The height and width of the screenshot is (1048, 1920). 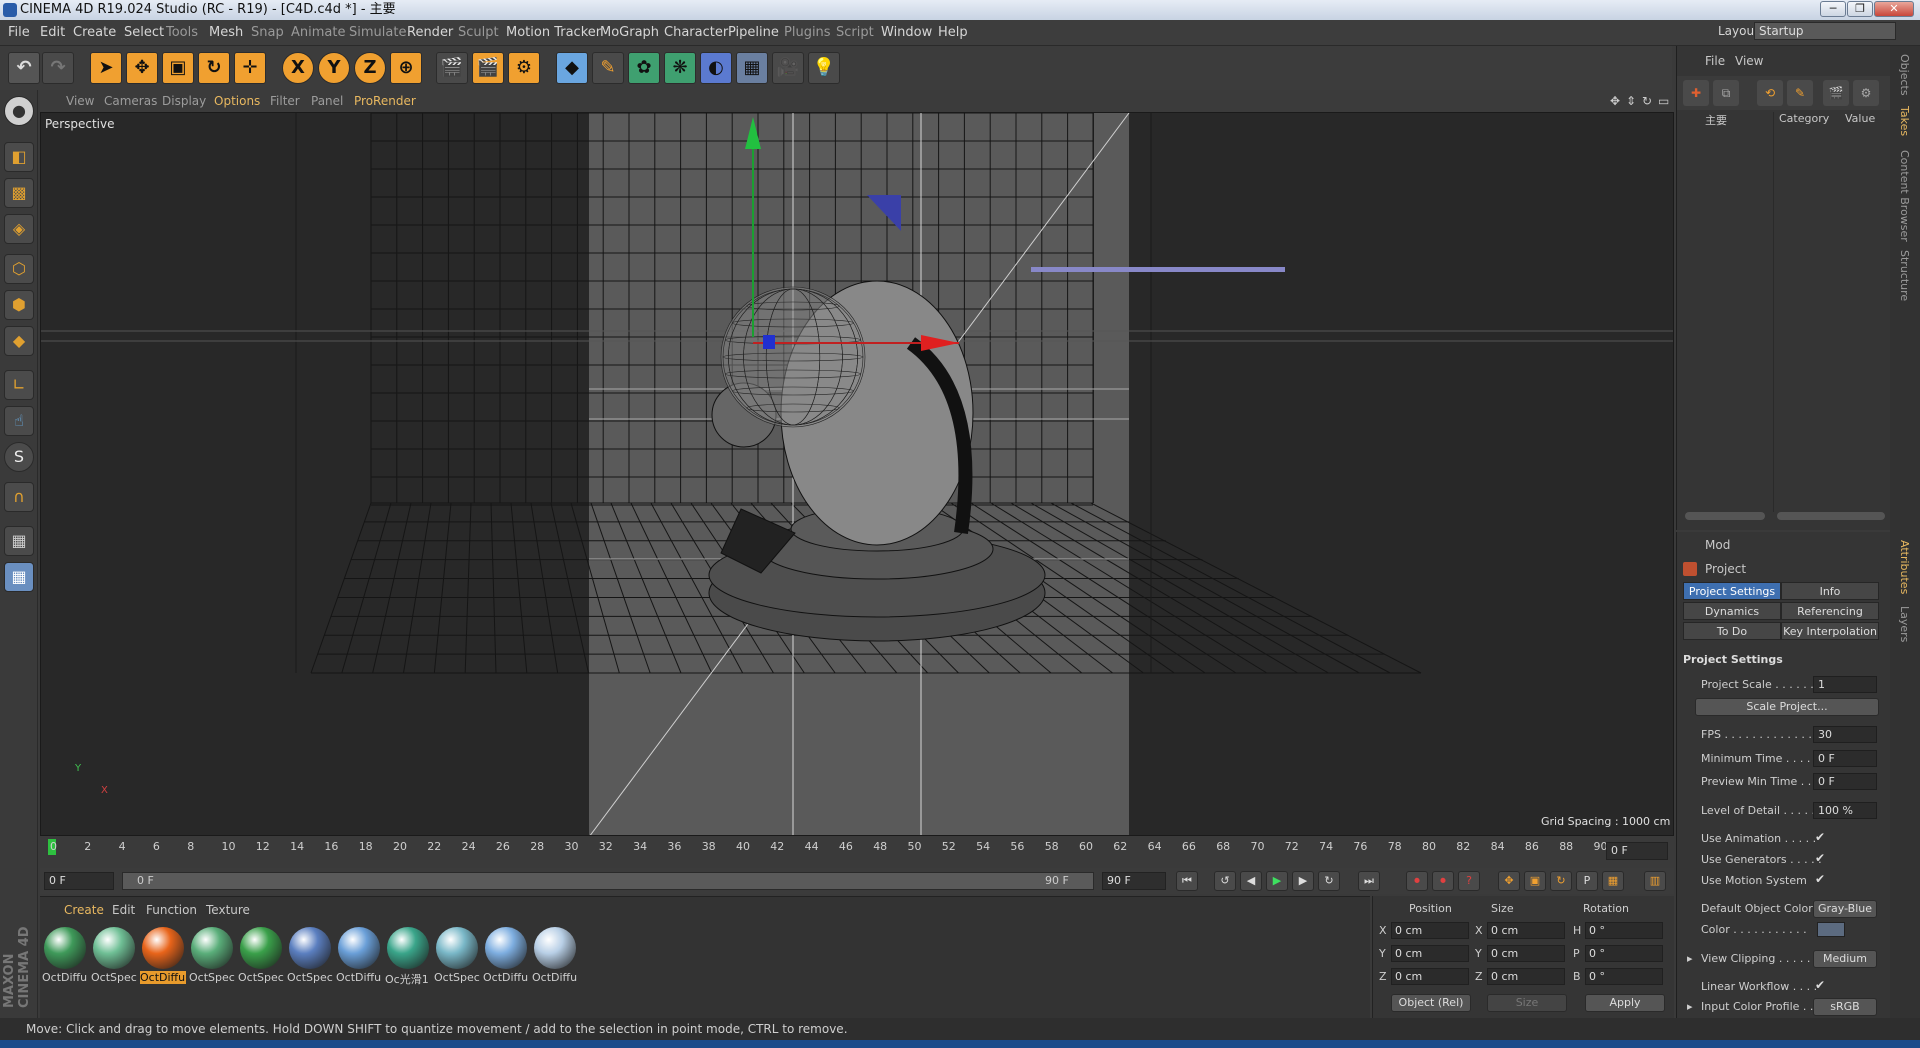 I want to click on key-scale-icon: ▣, so click(x=1535, y=881).